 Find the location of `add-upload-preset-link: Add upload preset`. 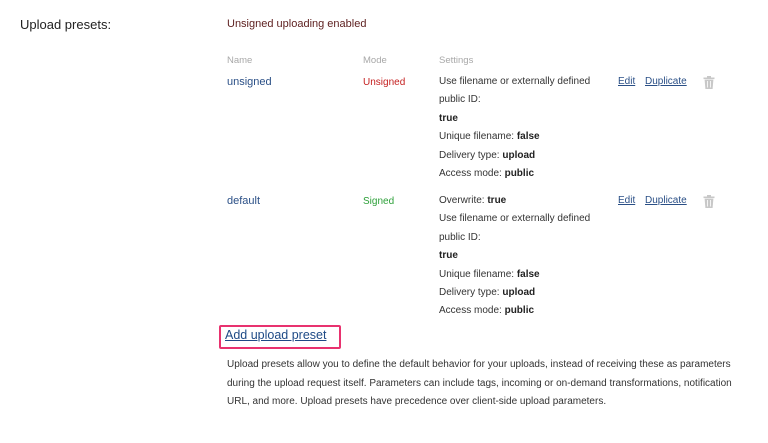

add-upload-preset-link: Add upload preset is located at coordinates (275, 335).